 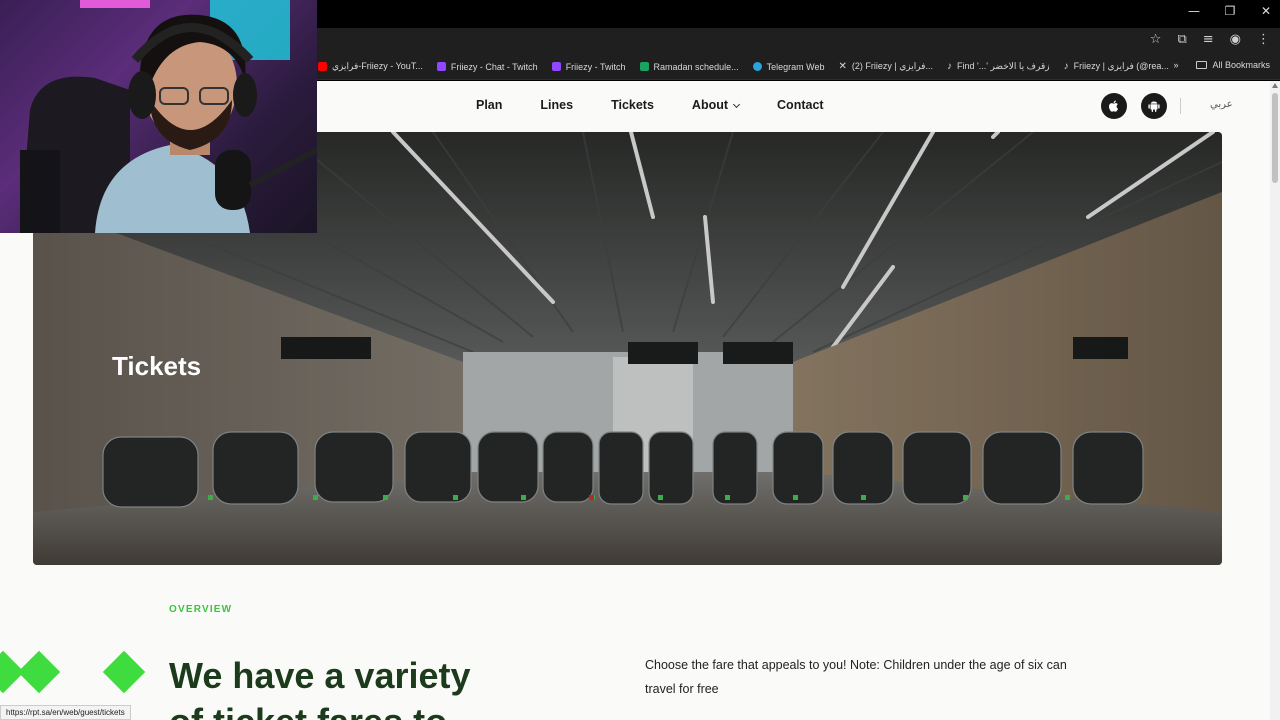 I want to click on extensions-icon: ⧉, so click(x=1181, y=39).